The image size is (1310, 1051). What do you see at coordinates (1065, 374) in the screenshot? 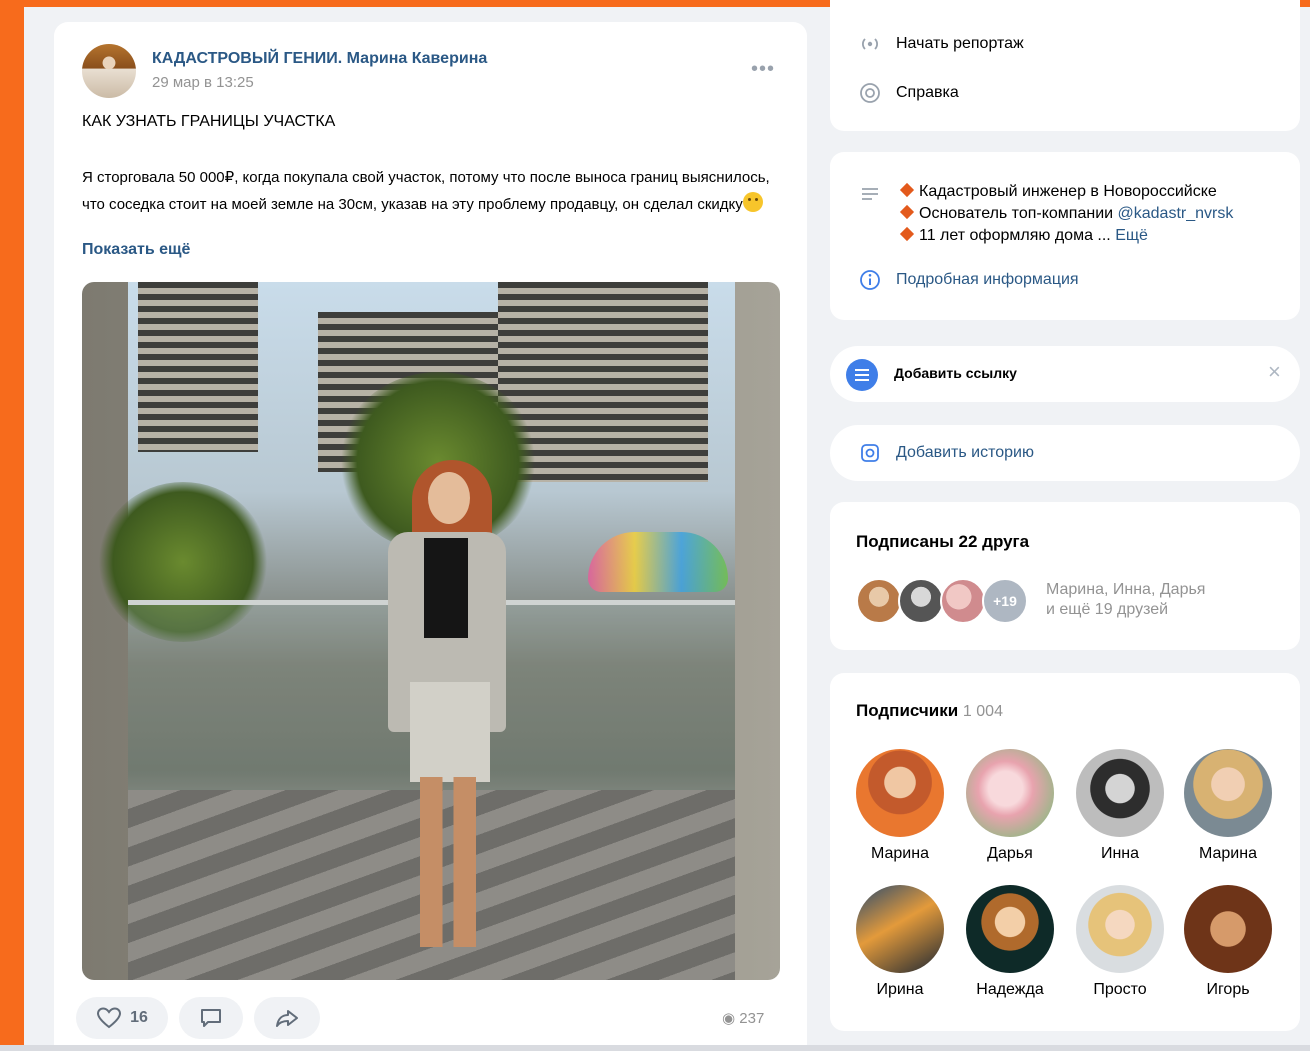
I see `add-link-card: Добавить ссылку ×` at bounding box center [1065, 374].